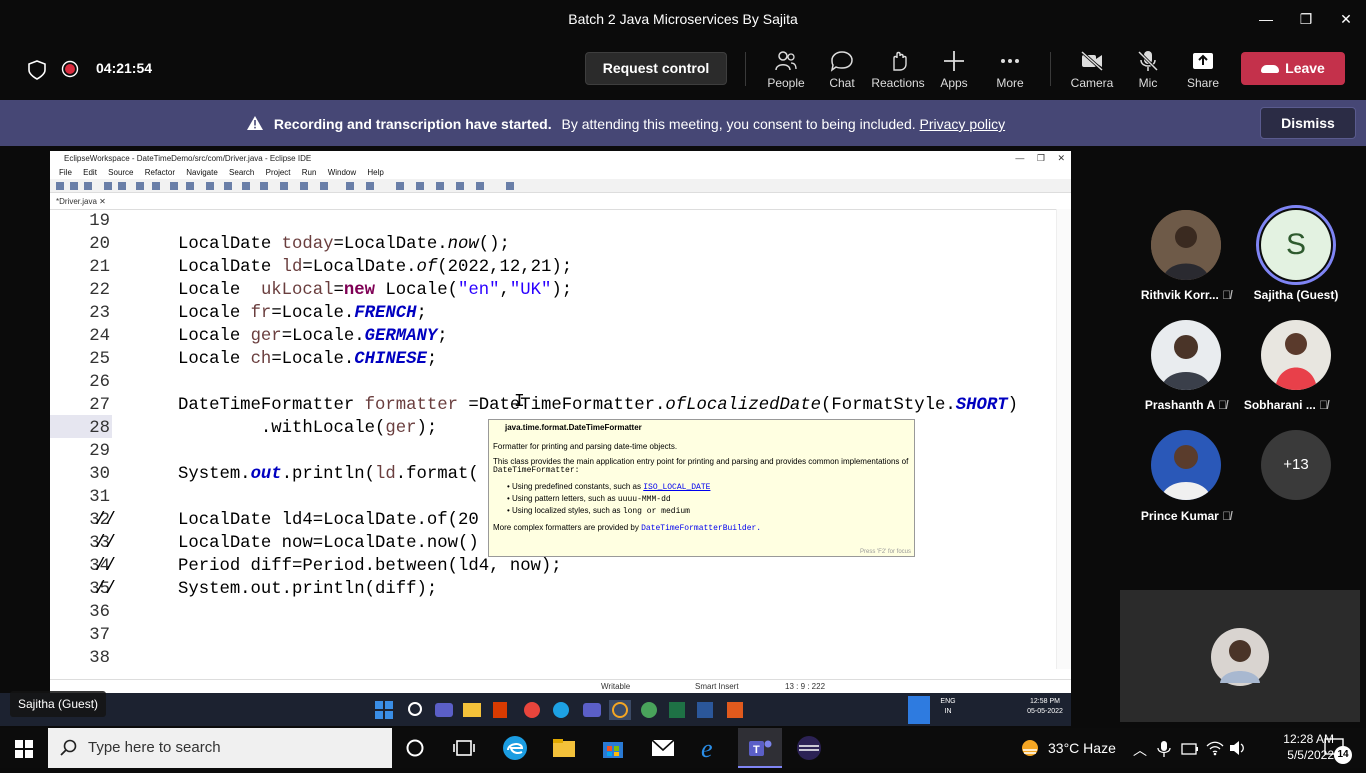 The image size is (1366, 773). Describe the element at coordinates (560, 686) in the screenshot. I see `eclipse-status-bar: Writable Smart Insert 13 : 9 : 222` at that location.